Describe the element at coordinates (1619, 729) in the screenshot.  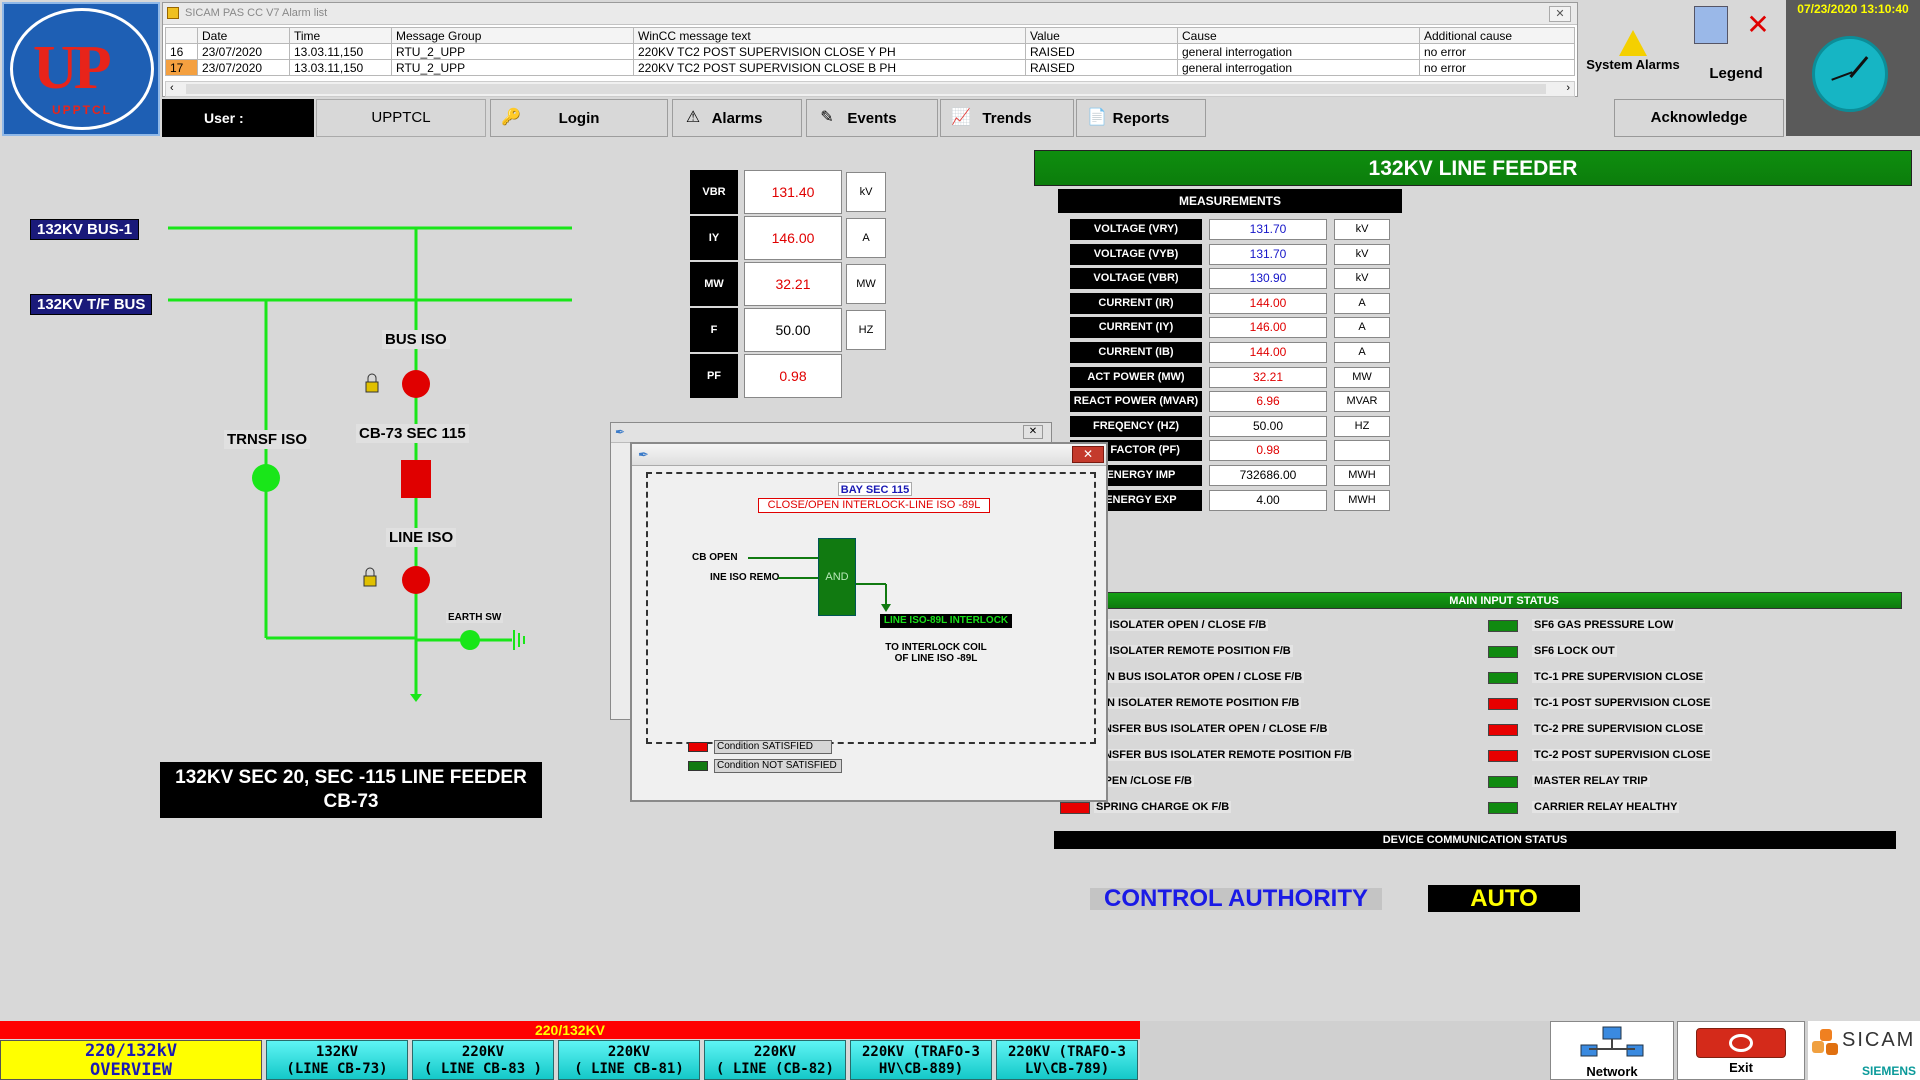
I see `status-text: TC-2 PRE SUPERVISION CLOSE` at that location.